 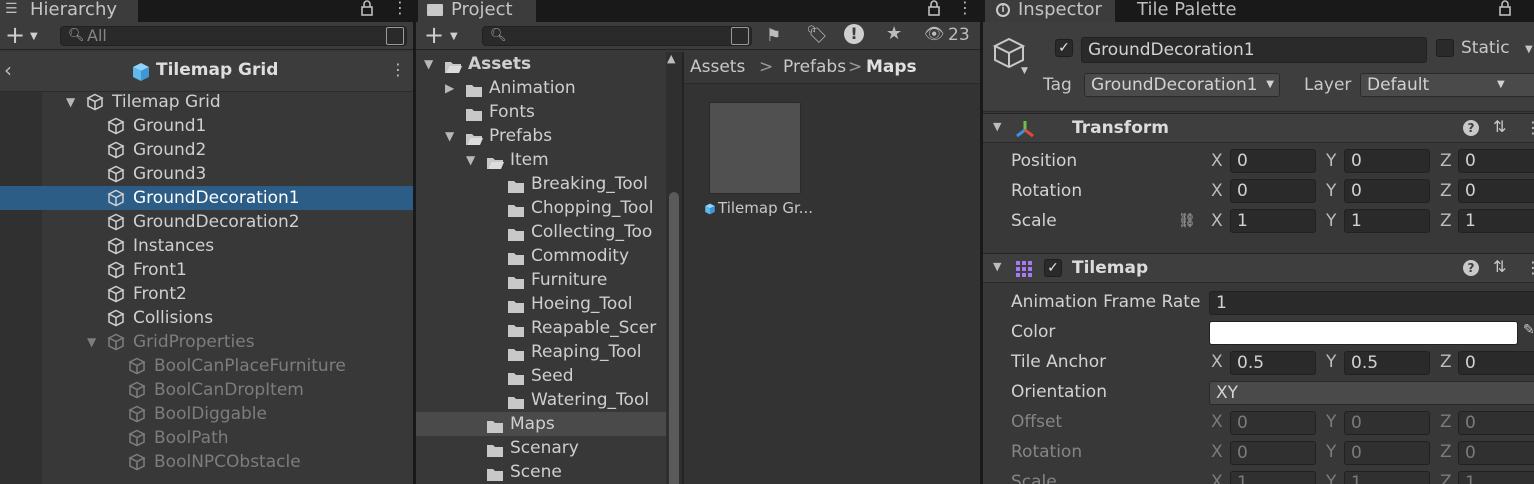 I want to click on filter-label-icon: 🏷︎, so click(x=817, y=35).